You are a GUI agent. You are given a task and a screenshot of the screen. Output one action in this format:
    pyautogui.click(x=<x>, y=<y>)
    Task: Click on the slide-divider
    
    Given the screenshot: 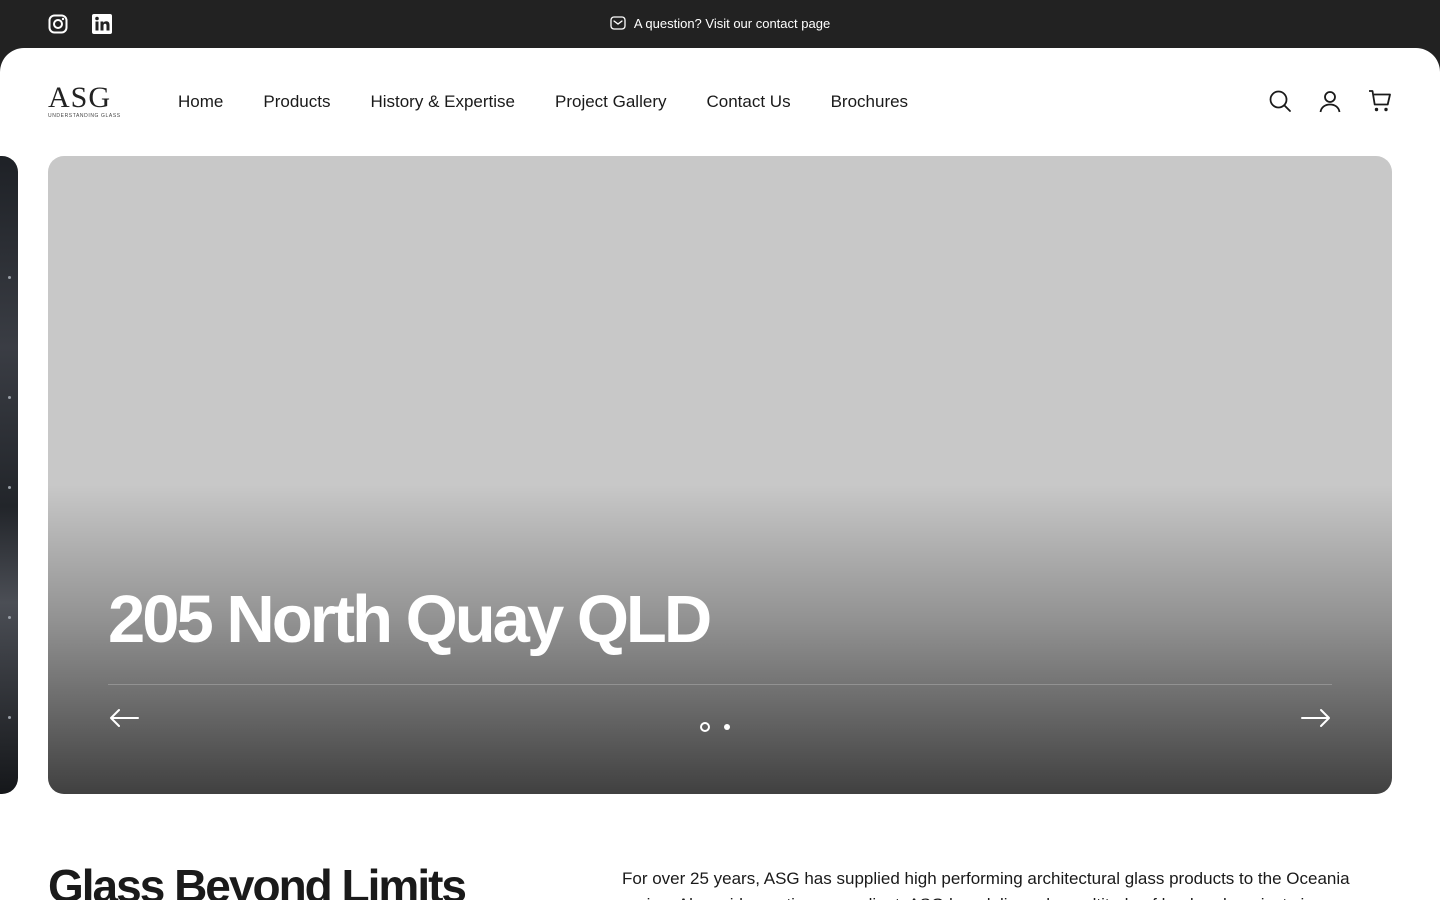 What is the action you would take?
    pyautogui.click(x=720, y=684)
    